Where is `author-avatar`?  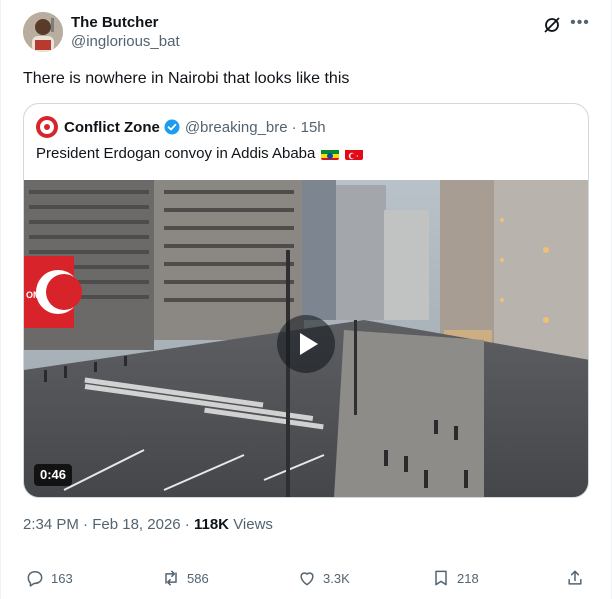 author-avatar is located at coordinates (43, 32).